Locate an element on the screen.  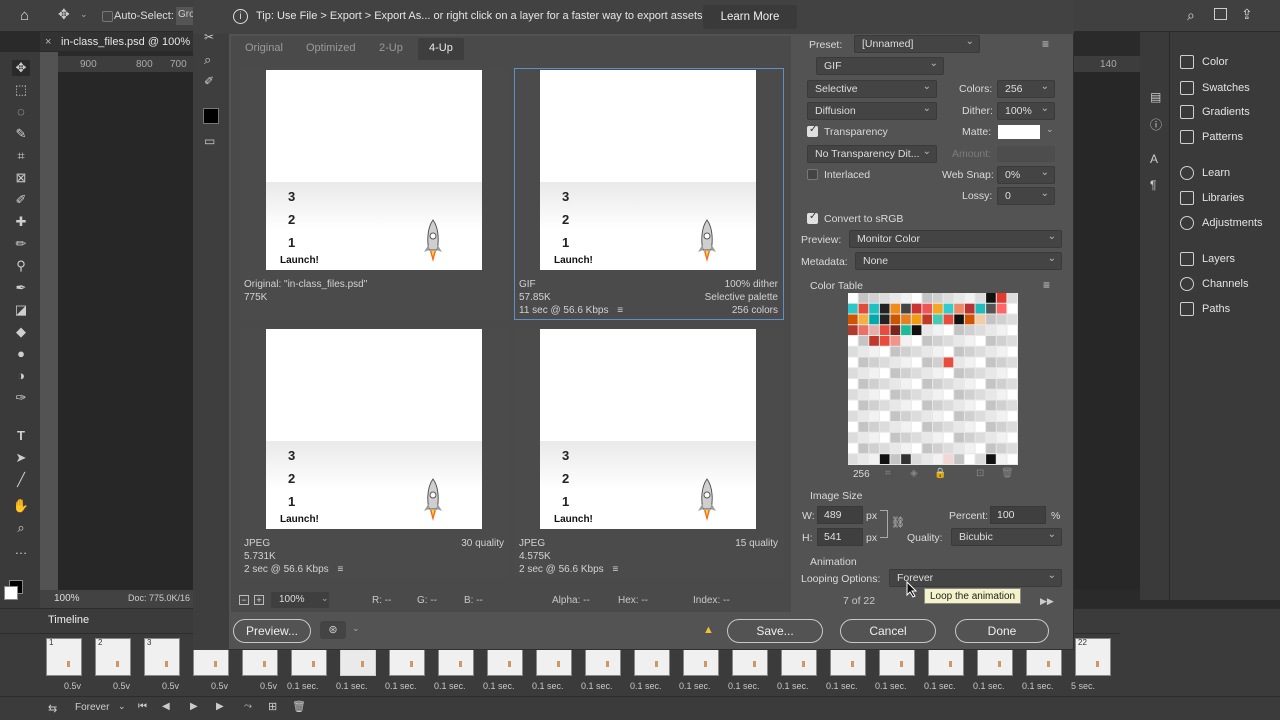
color-table-menu-icon: ≡ is located at coordinates (1046, 285).